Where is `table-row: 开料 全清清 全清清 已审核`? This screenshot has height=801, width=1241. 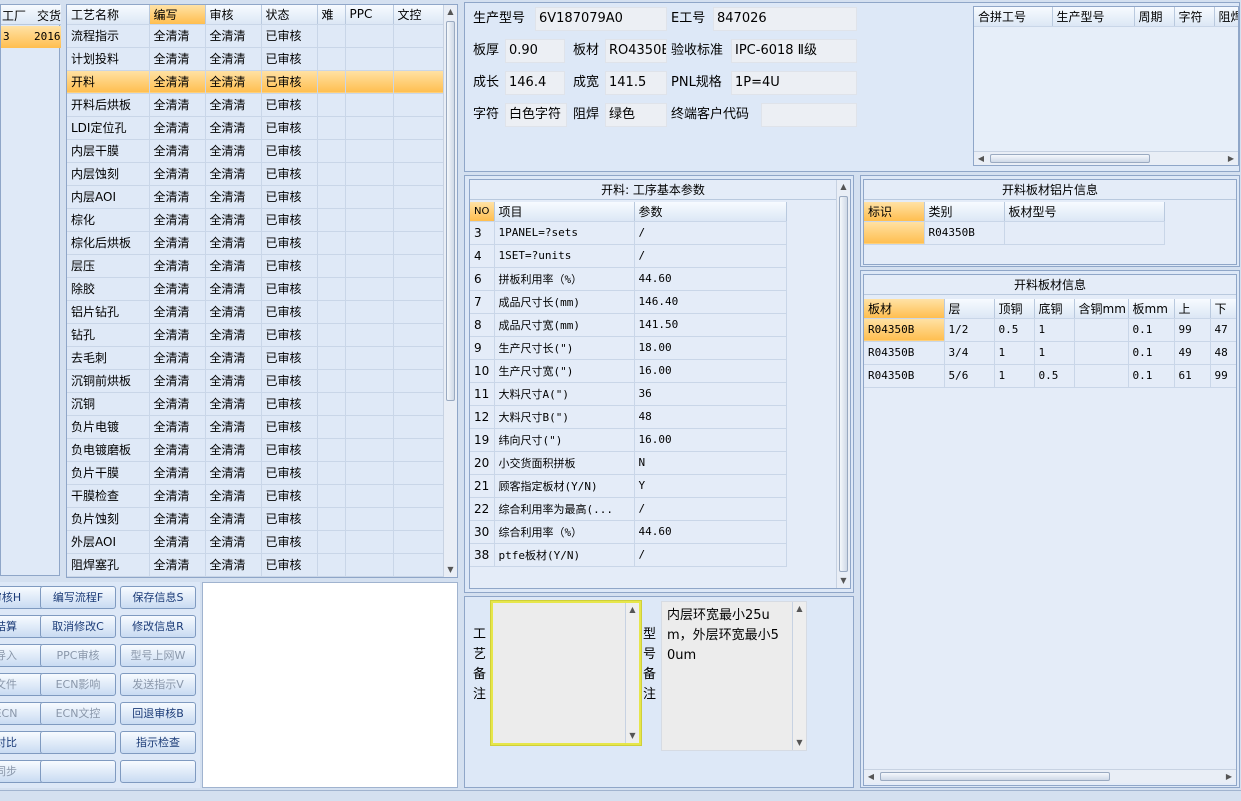 table-row: 开料 全清清 全清清 已审核 is located at coordinates (256, 82).